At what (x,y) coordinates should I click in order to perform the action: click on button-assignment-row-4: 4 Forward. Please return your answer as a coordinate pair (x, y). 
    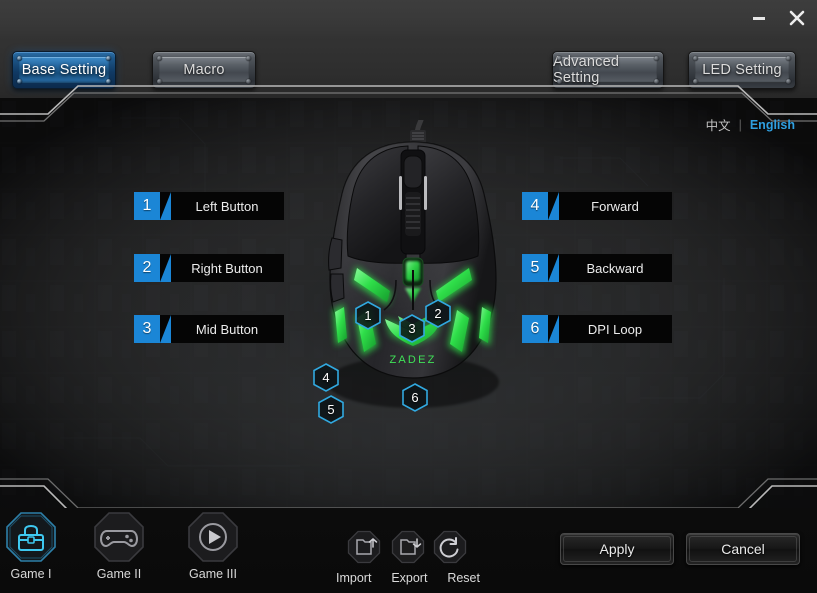
    Looking at the image, I should click on (597, 206).